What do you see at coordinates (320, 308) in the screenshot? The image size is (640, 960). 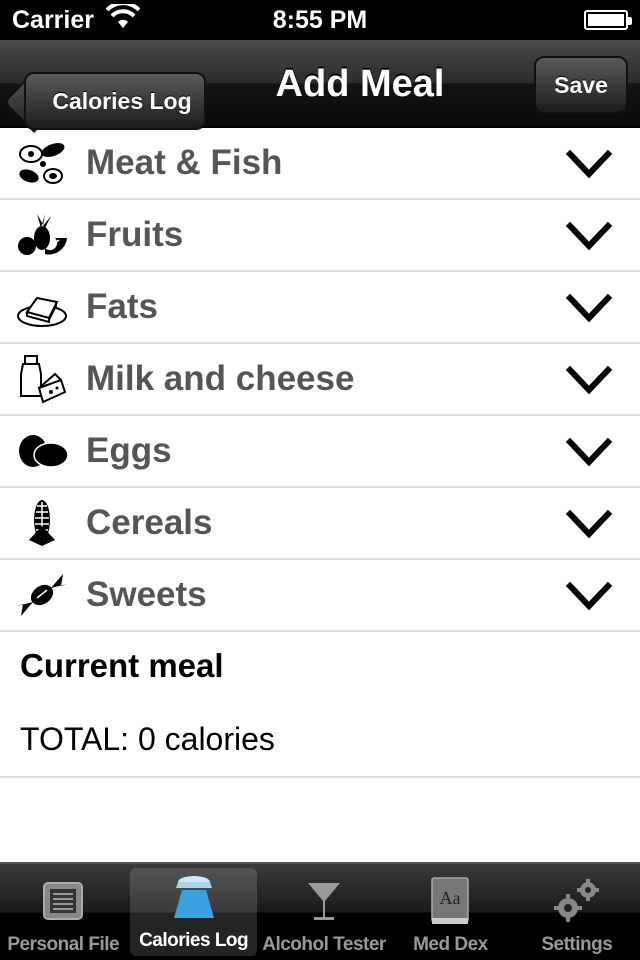 I see `category-row-fats: Fats` at bounding box center [320, 308].